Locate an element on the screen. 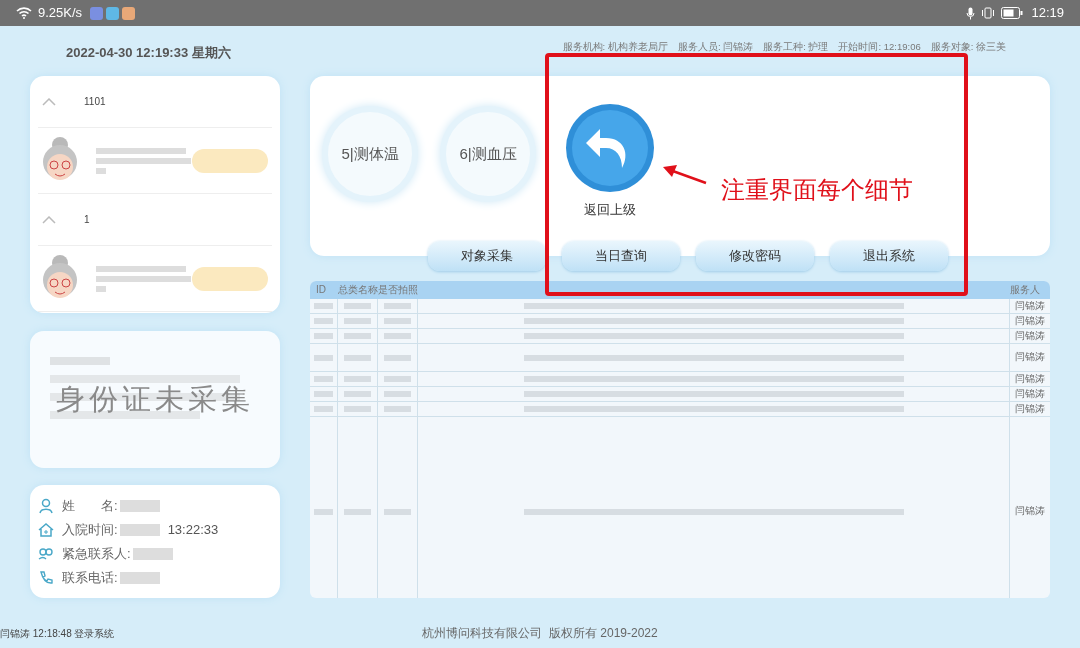 This screenshot has width=1080, height=648. people-icon is located at coordinates (46, 553).